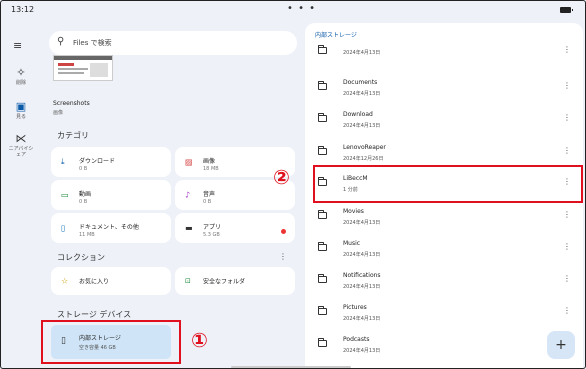 This screenshot has height=369, width=586. Describe the element at coordinates (97, 161) in the screenshot. I see `category-label: ダウンロード` at that location.